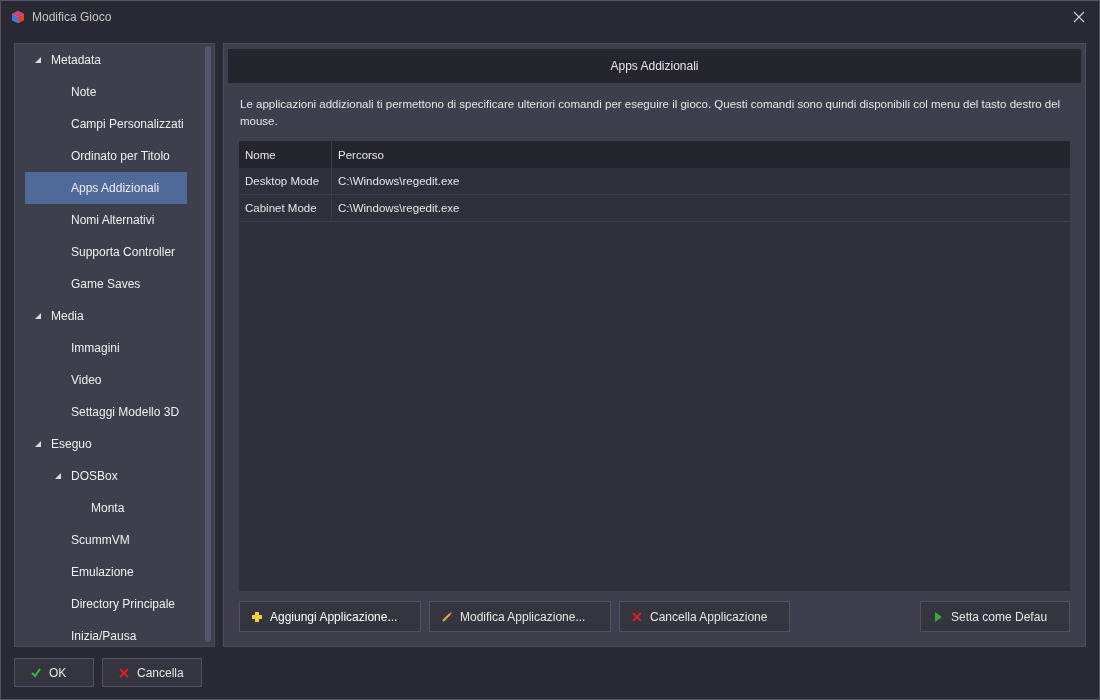 This screenshot has height=700, width=1100. I want to click on table-cell: Cabinet Mode, so click(285, 208).